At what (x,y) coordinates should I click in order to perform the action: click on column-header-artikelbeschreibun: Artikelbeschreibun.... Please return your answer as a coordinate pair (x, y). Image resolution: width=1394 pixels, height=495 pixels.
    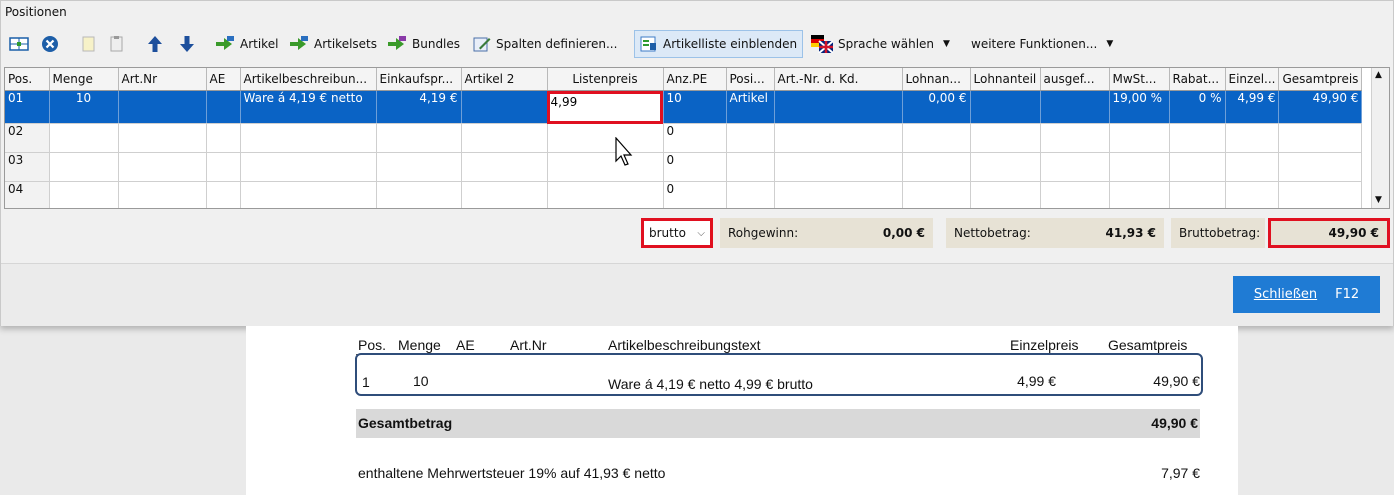
    Looking at the image, I should click on (308, 79).